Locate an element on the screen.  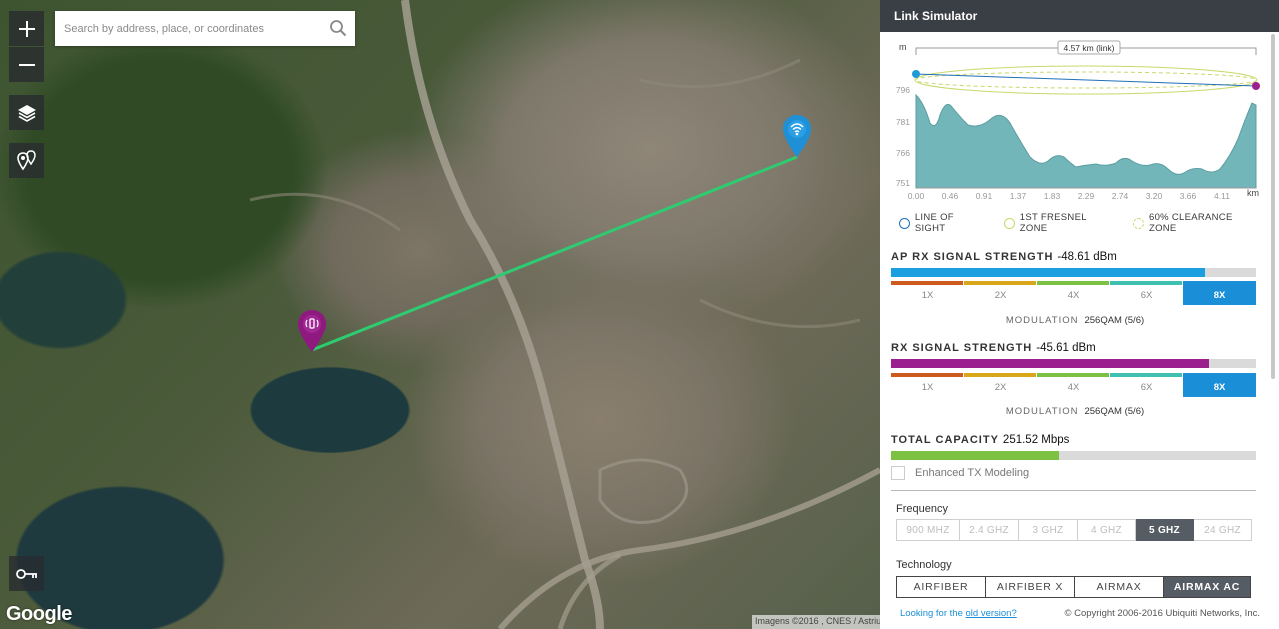
enhanced-tx-toggle: Enhanced TX Modeling is located at coordinates (960, 473).